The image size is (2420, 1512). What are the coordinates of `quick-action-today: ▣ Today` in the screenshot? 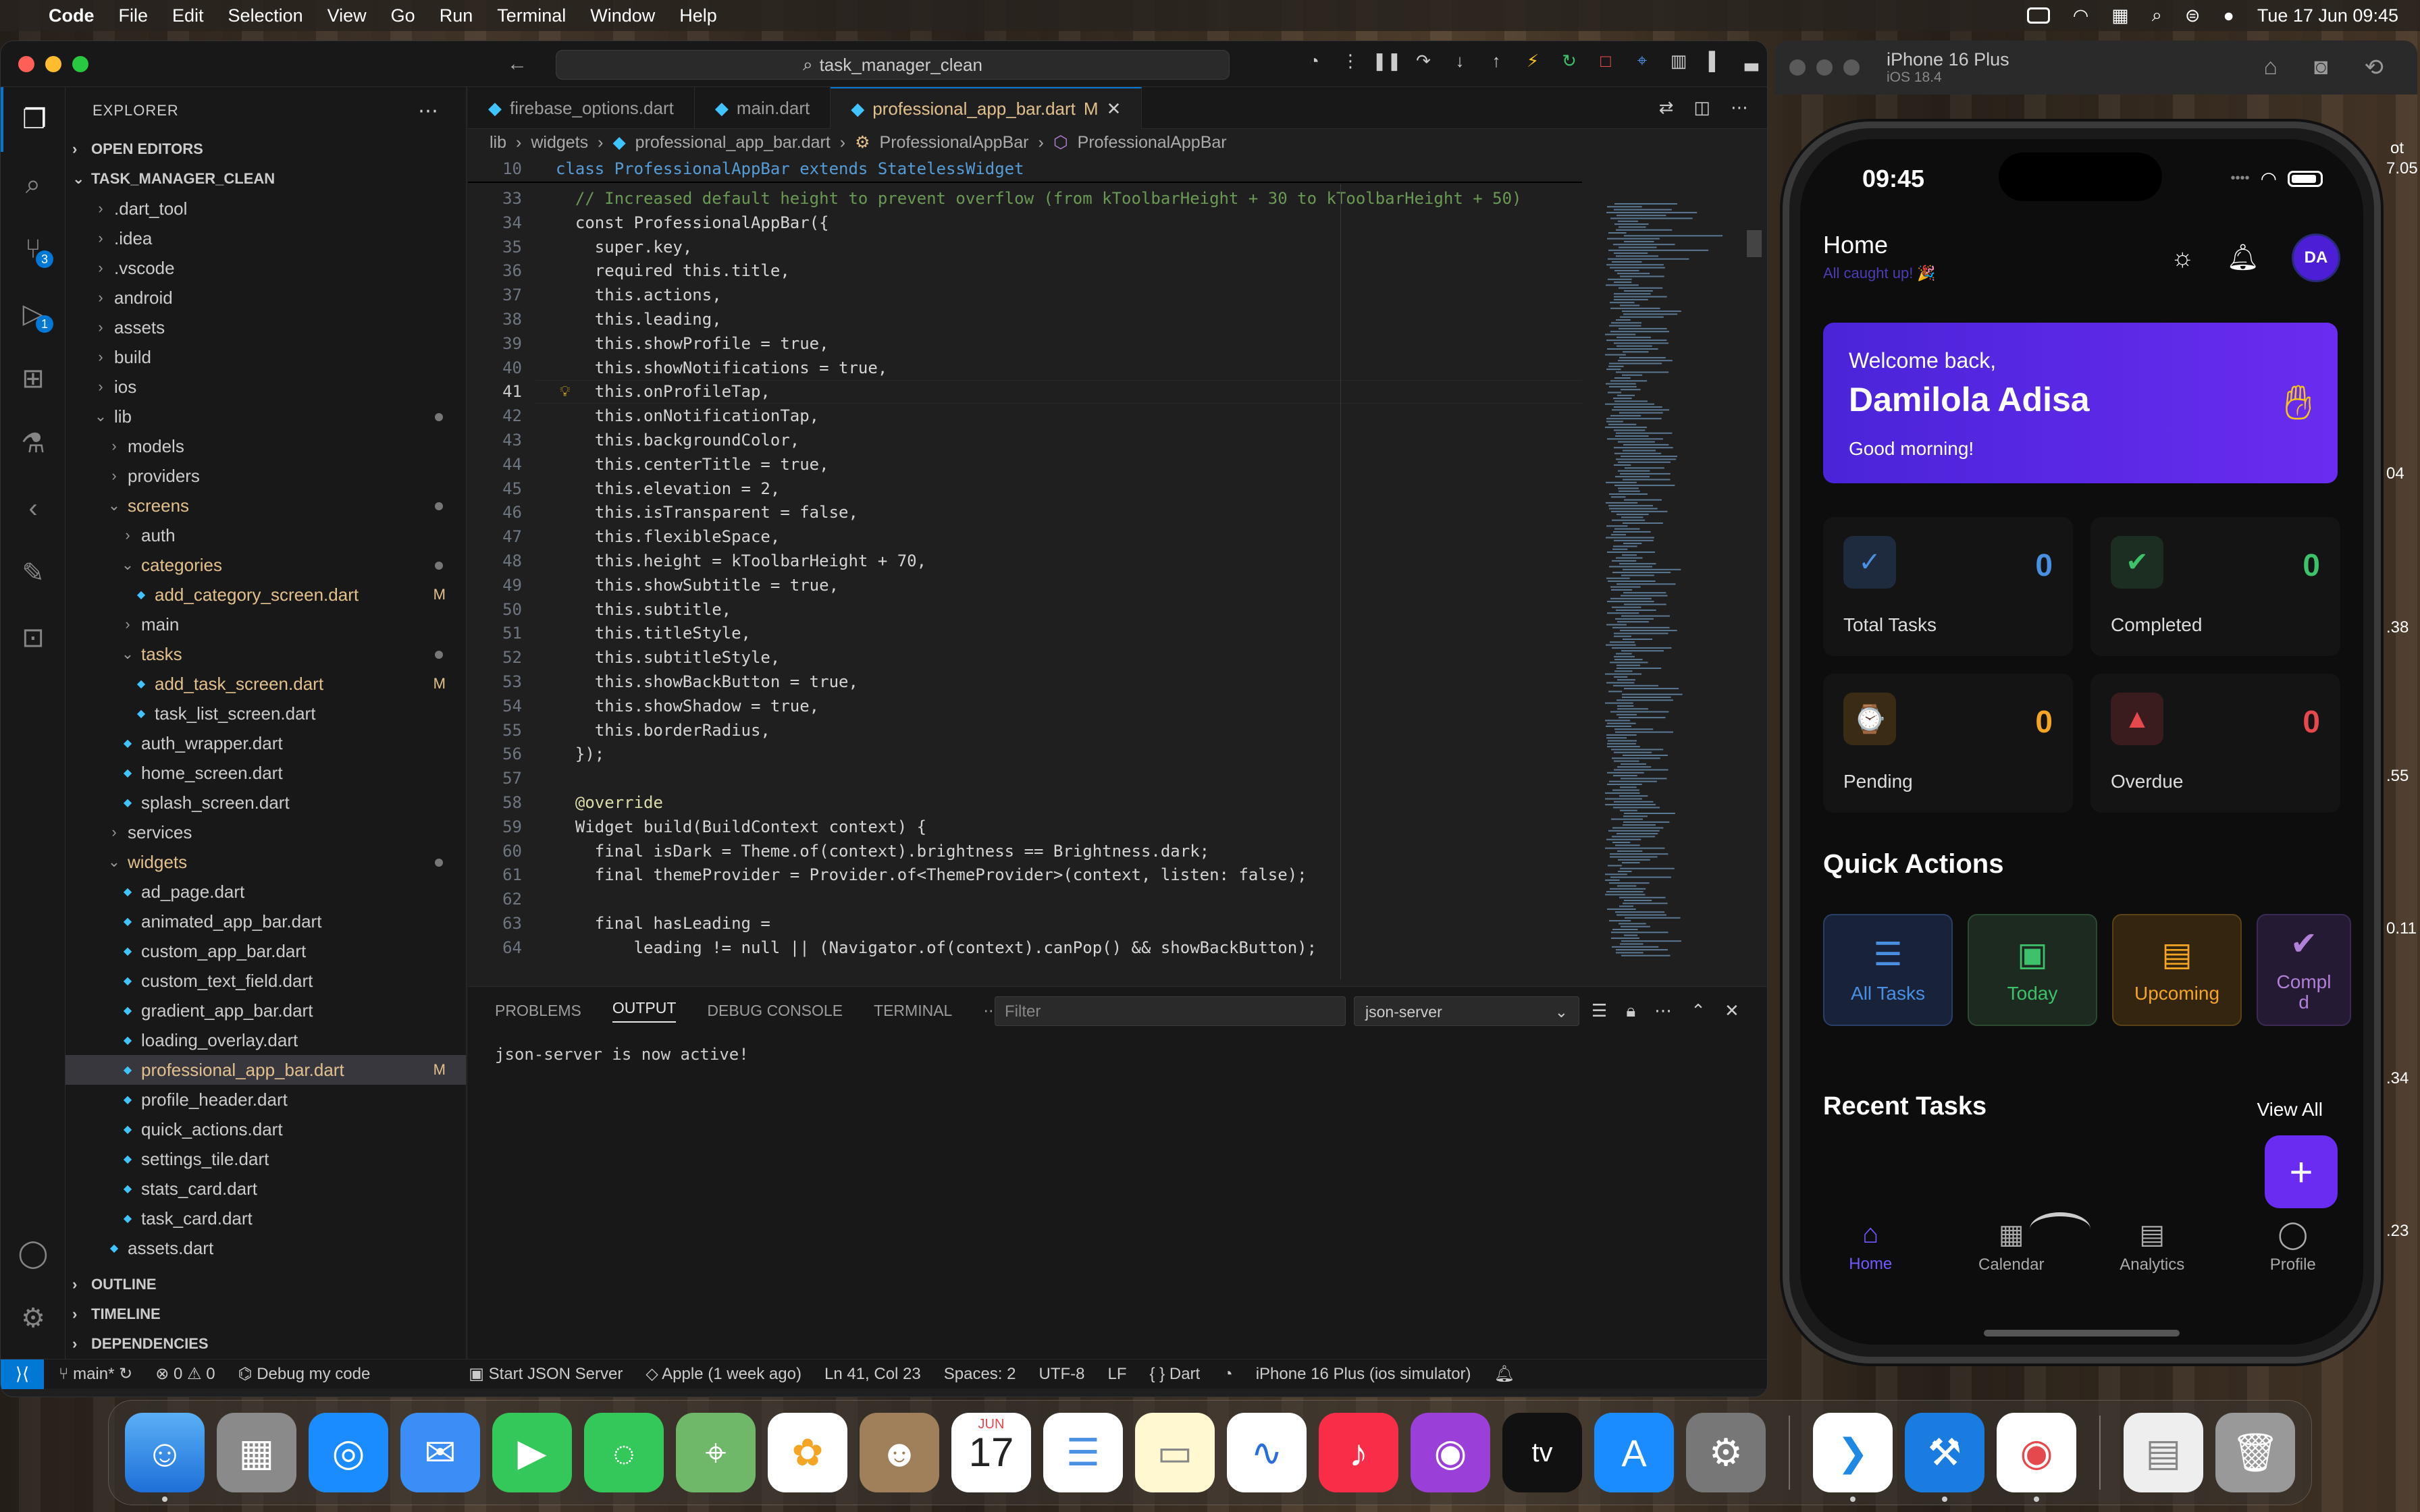 It's located at (2032, 970).